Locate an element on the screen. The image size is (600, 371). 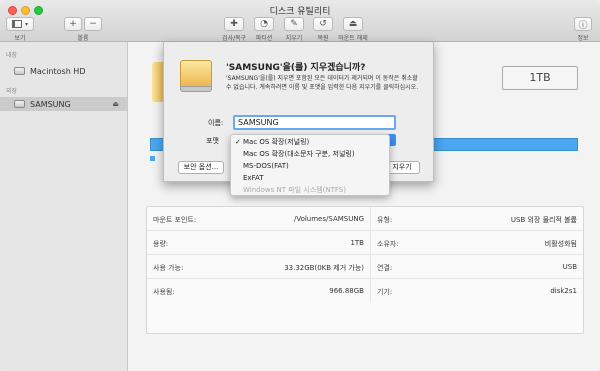
internal-disk-icon is located at coordinates (19, 71).